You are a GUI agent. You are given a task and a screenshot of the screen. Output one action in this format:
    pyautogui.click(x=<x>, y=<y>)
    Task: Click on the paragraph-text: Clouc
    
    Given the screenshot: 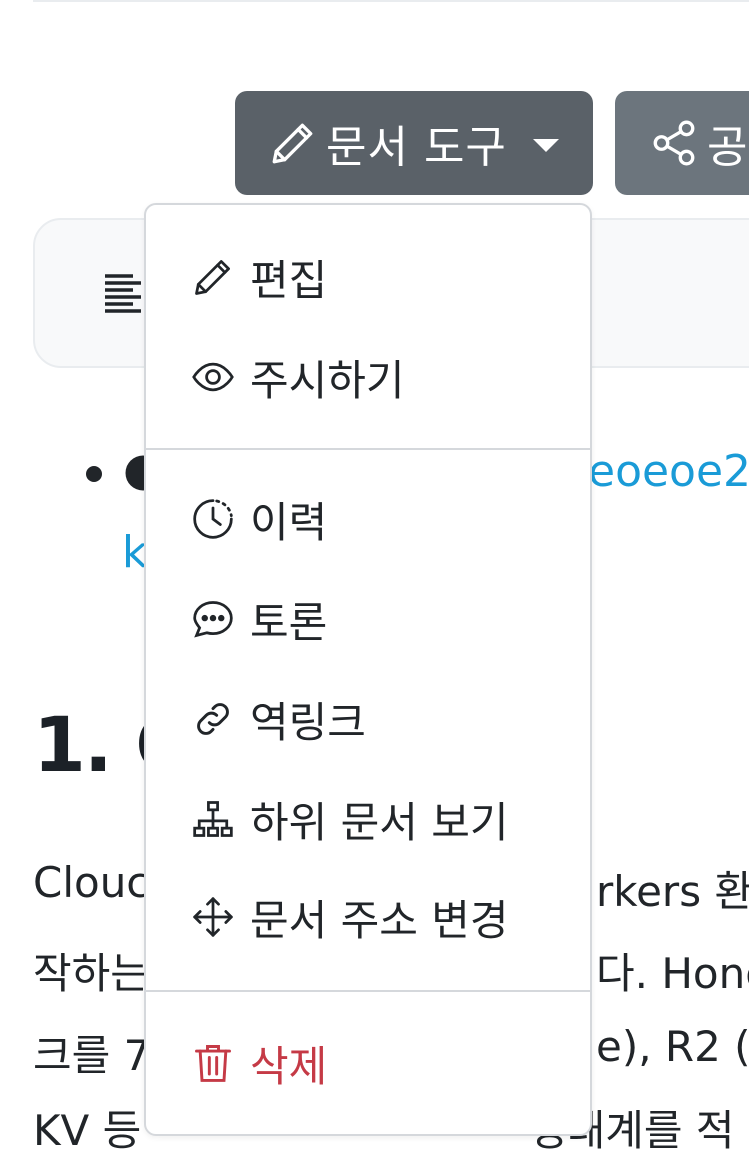 What is the action you would take?
    pyautogui.click(x=91, y=882)
    